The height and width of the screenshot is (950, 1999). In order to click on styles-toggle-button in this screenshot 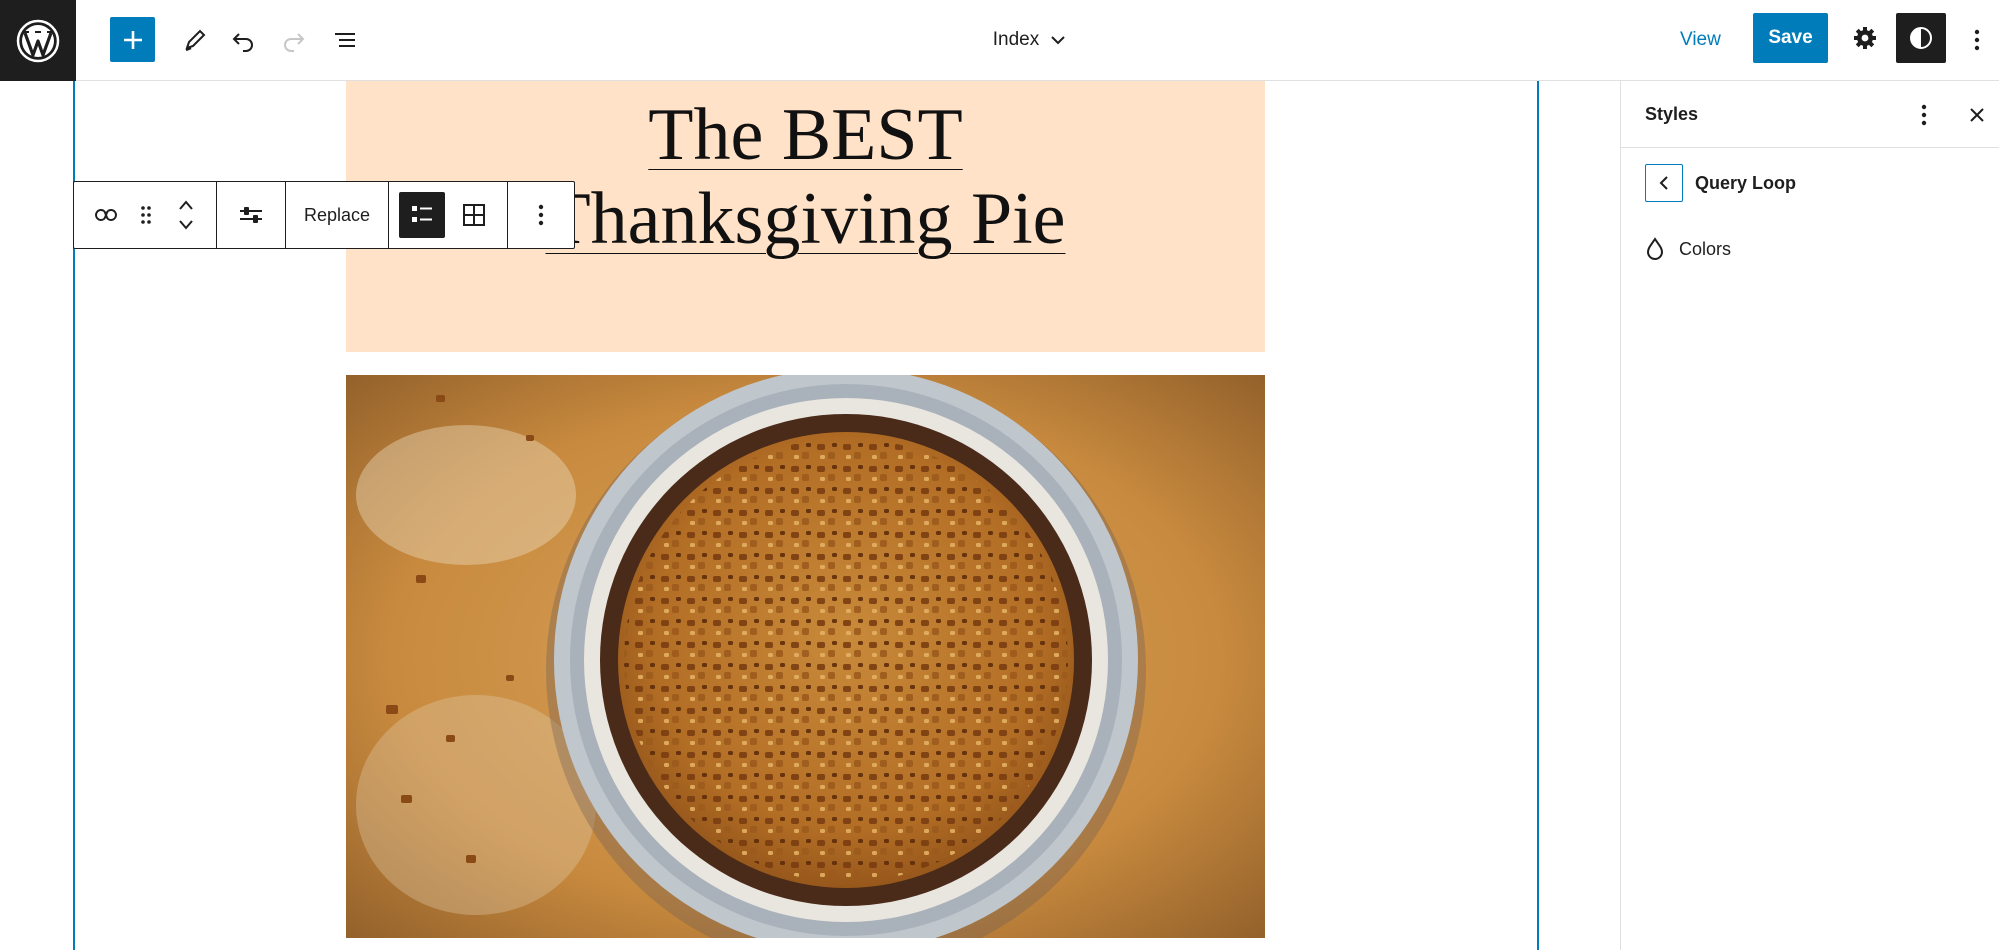, I will do `click(1921, 38)`.